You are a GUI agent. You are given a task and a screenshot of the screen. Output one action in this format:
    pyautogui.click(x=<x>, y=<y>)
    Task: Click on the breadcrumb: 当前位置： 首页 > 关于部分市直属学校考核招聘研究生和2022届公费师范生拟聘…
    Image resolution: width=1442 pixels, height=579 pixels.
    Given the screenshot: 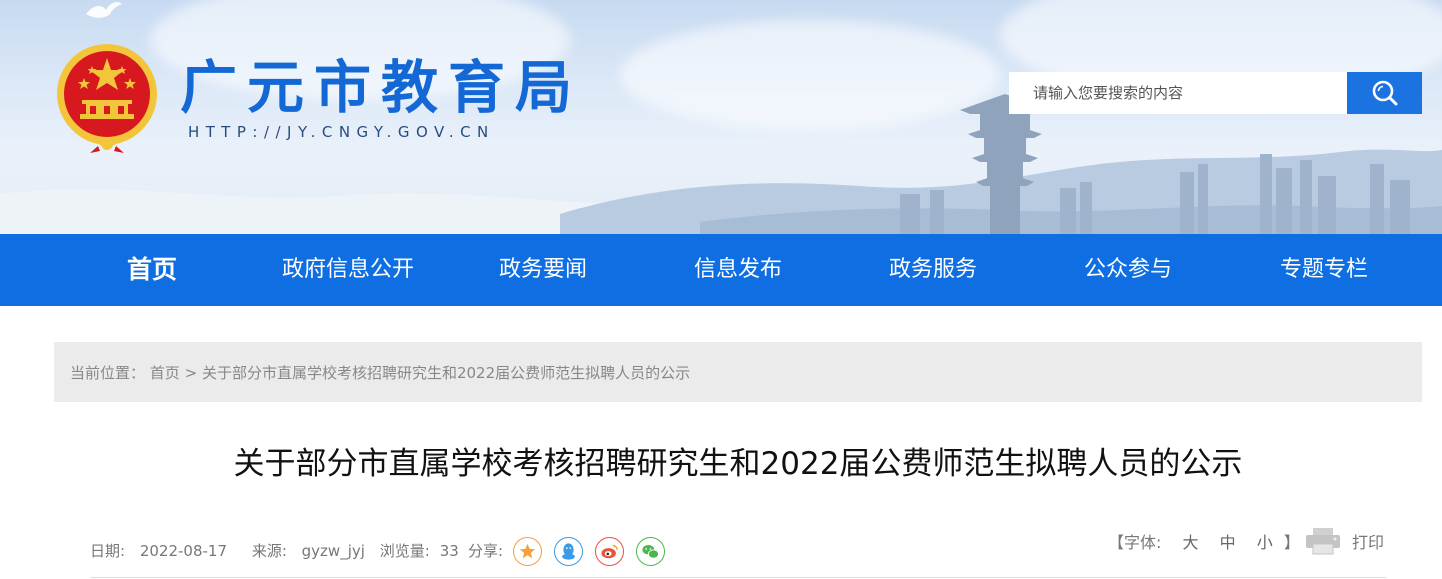 What is the action you would take?
    pyautogui.click(x=738, y=372)
    